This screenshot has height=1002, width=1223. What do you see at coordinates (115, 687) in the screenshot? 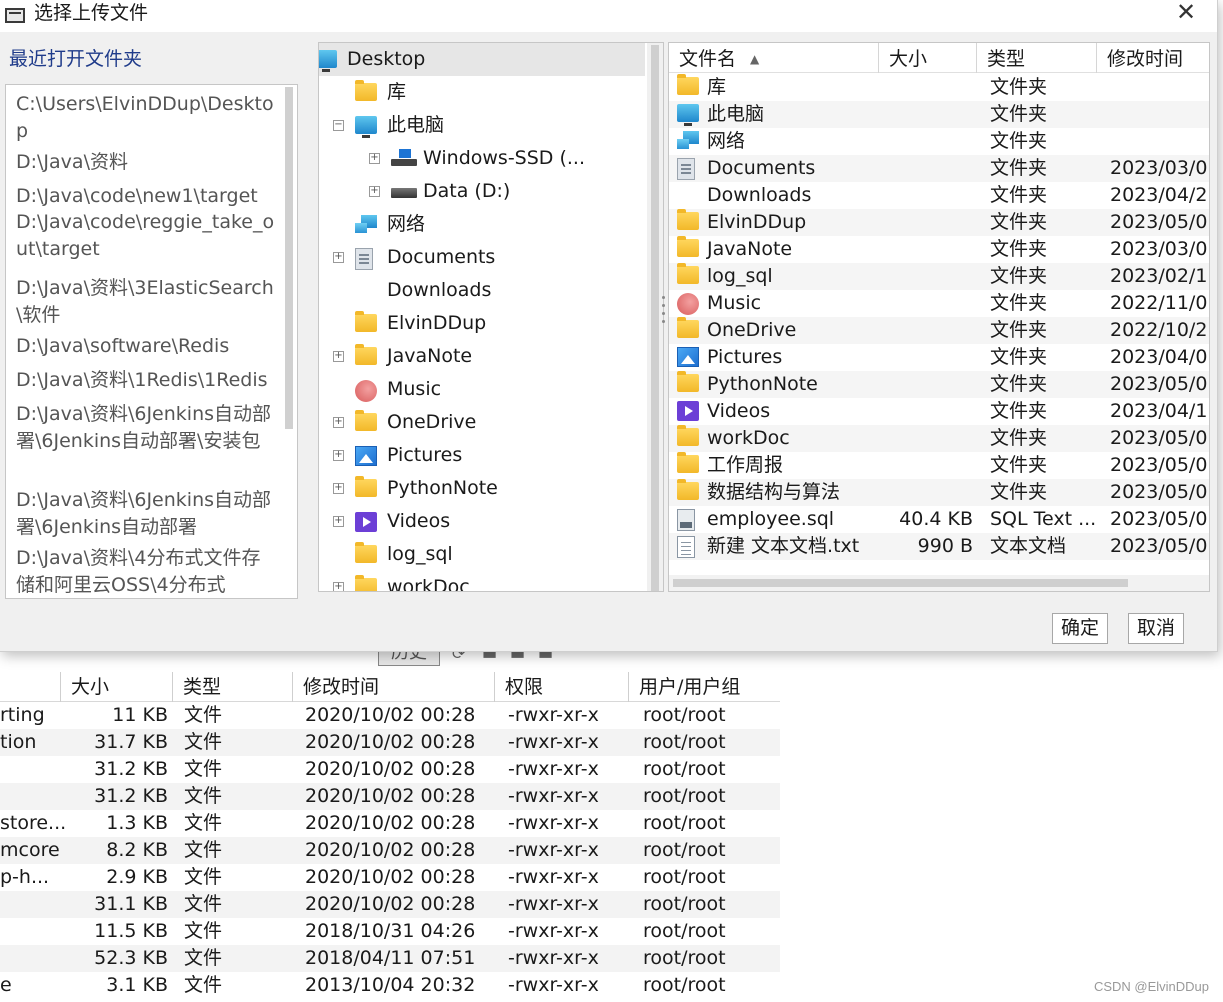
I see `header-size: 大小` at bounding box center [115, 687].